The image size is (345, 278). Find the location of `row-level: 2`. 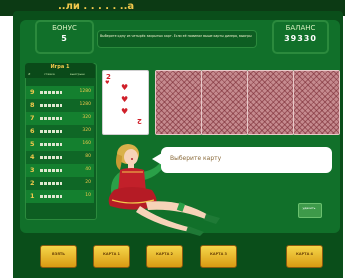

row-level: 2 is located at coordinates (32, 183).